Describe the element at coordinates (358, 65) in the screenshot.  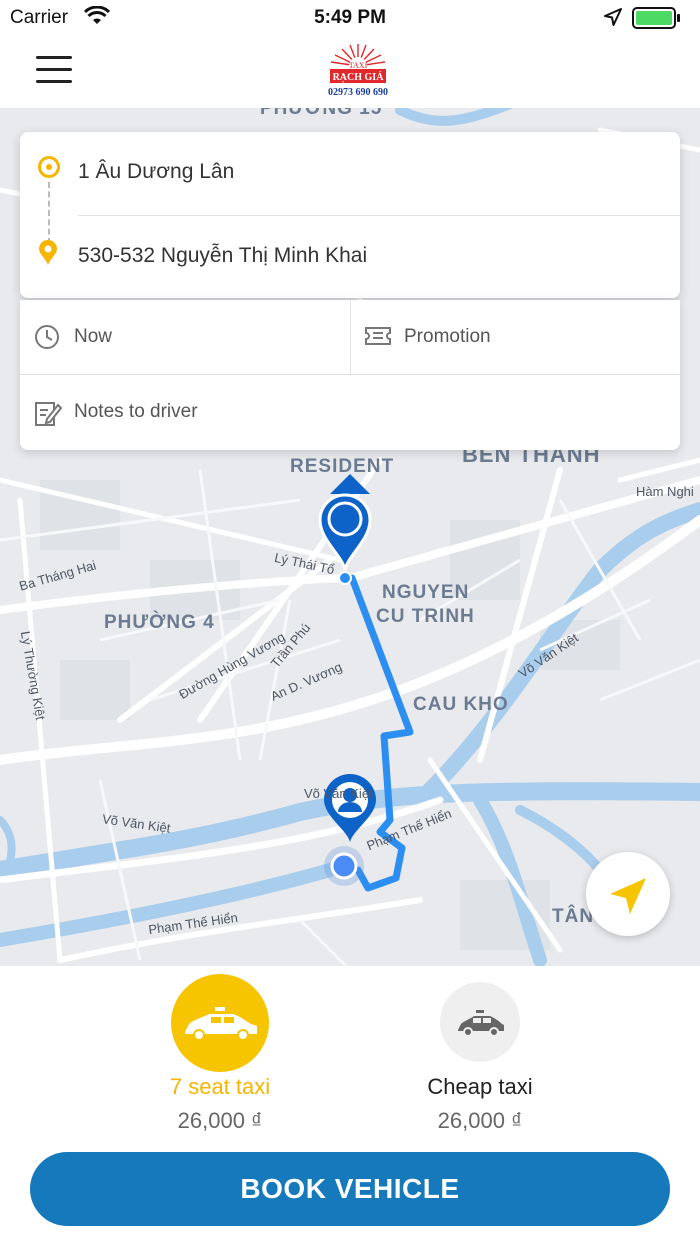
I see `svg-text: TAXI` at that location.